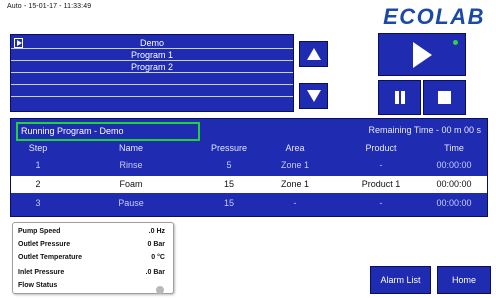  What do you see at coordinates (131, 203) in the screenshot?
I see `cell-name: Pause` at bounding box center [131, 203].